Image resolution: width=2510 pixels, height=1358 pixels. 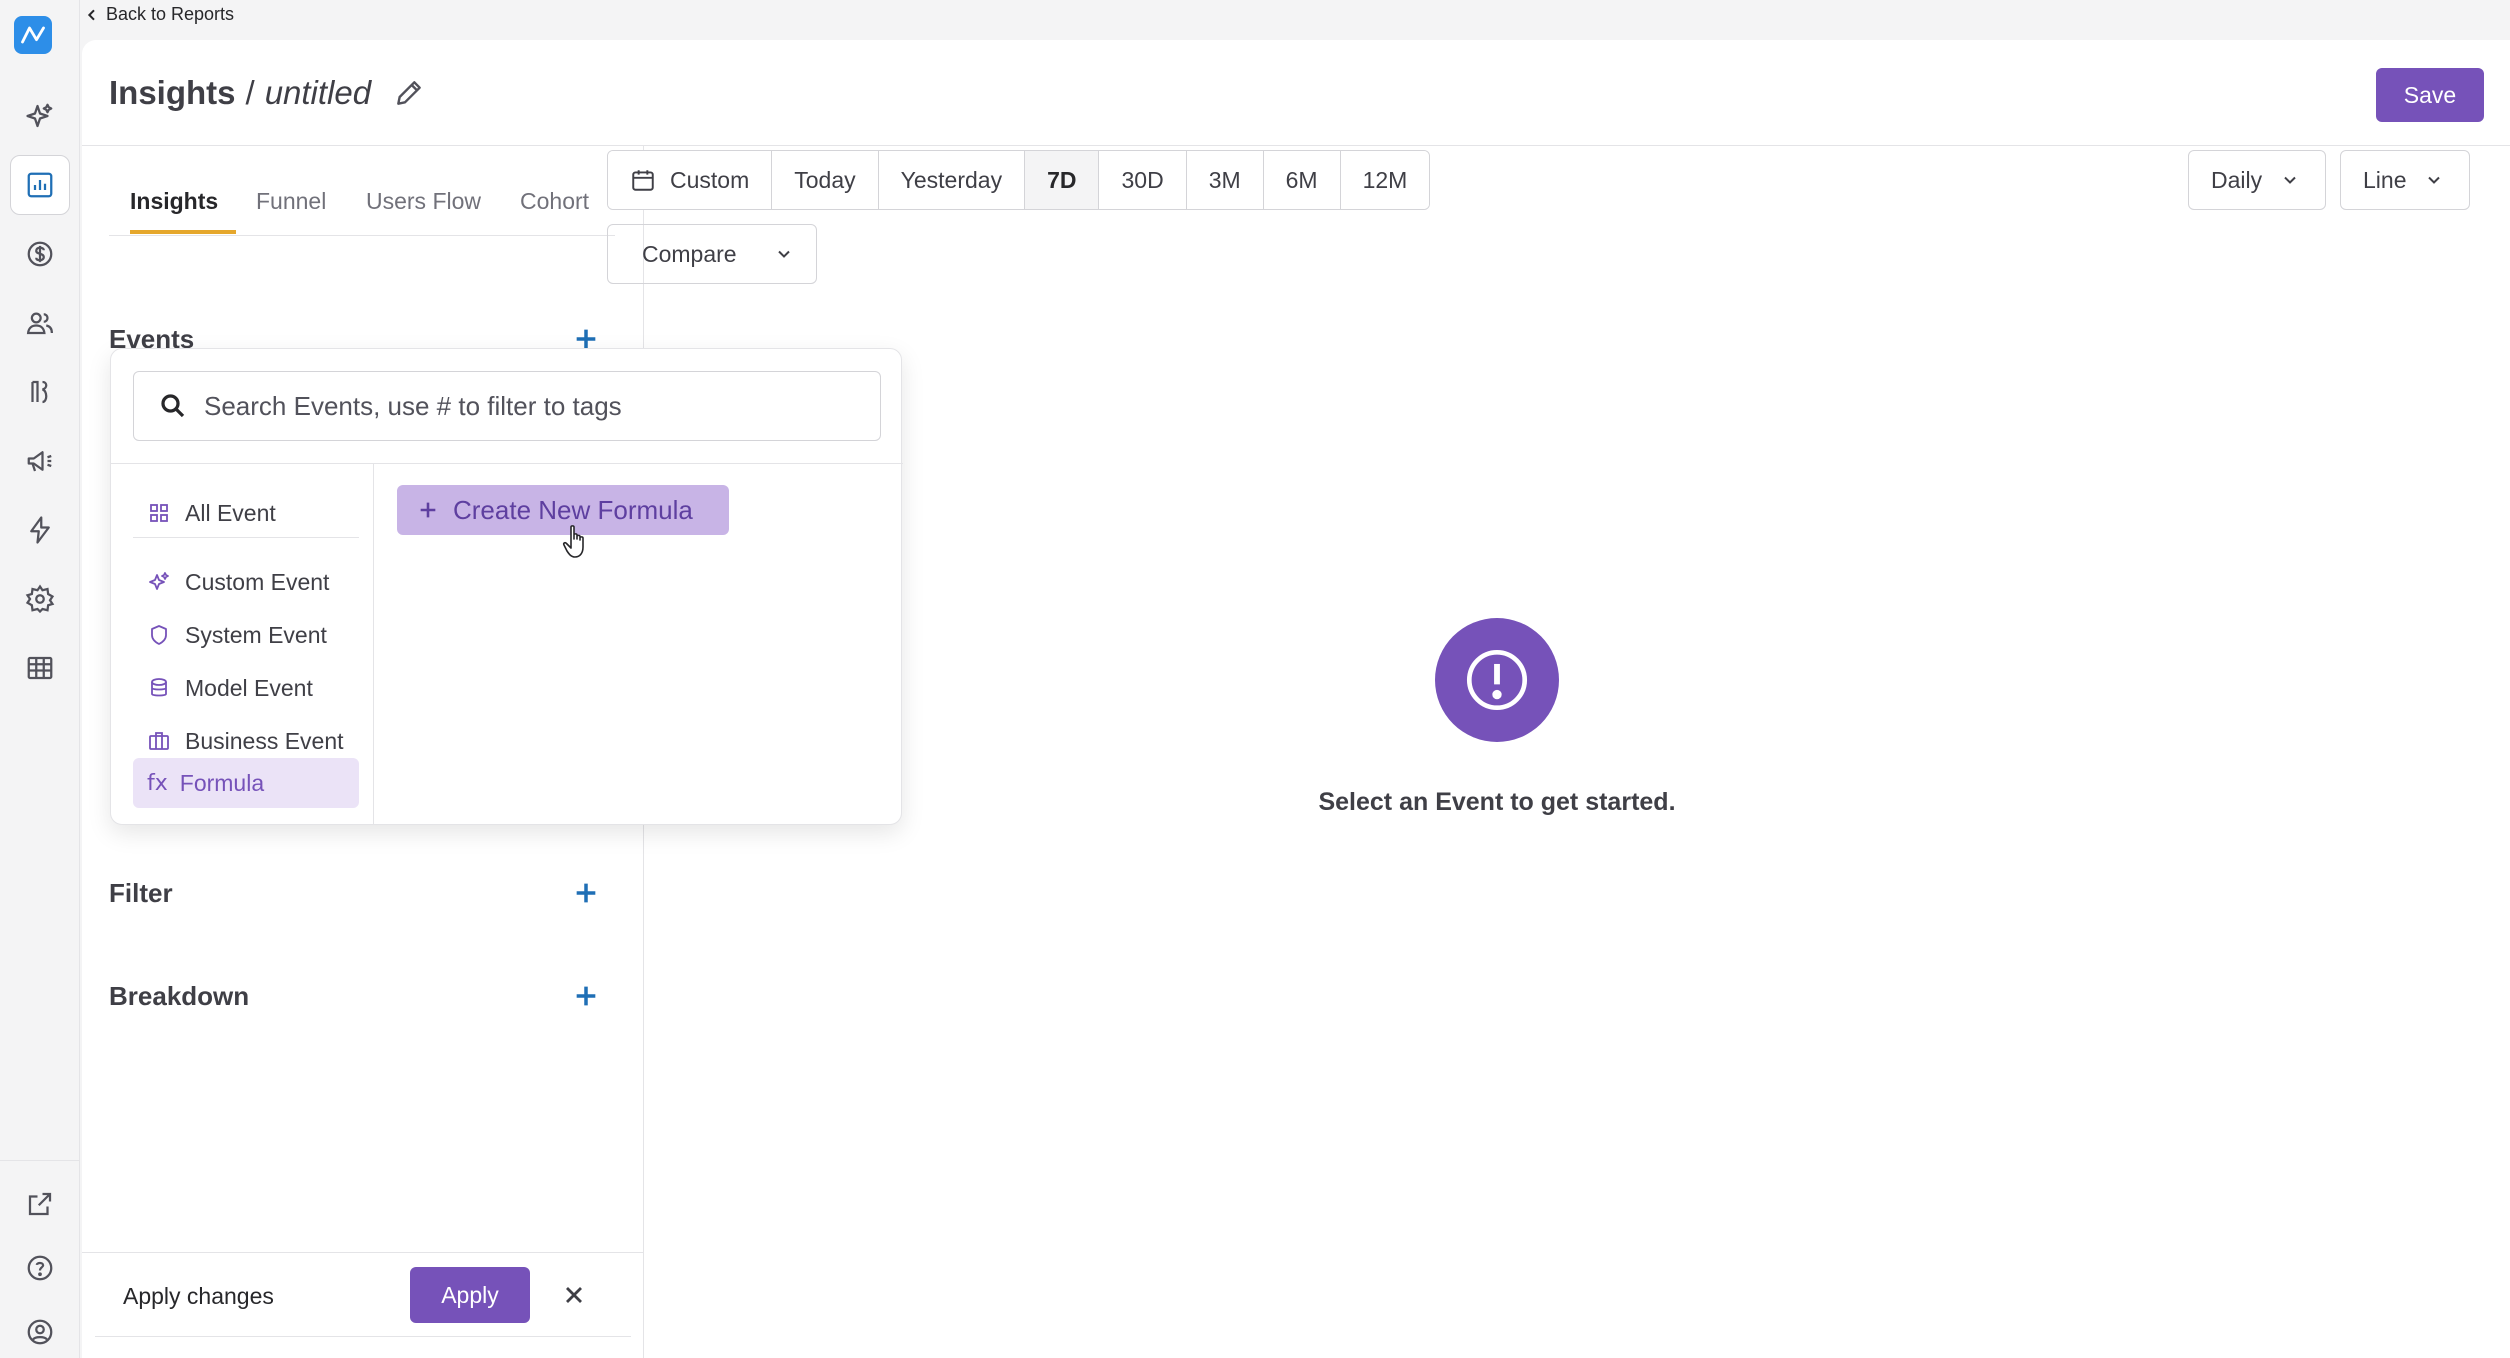 What do you see at coordinates (40, 1330) in the screenshot?
I see `nav-user-circle-icon` at bounding box center [40, 1330].